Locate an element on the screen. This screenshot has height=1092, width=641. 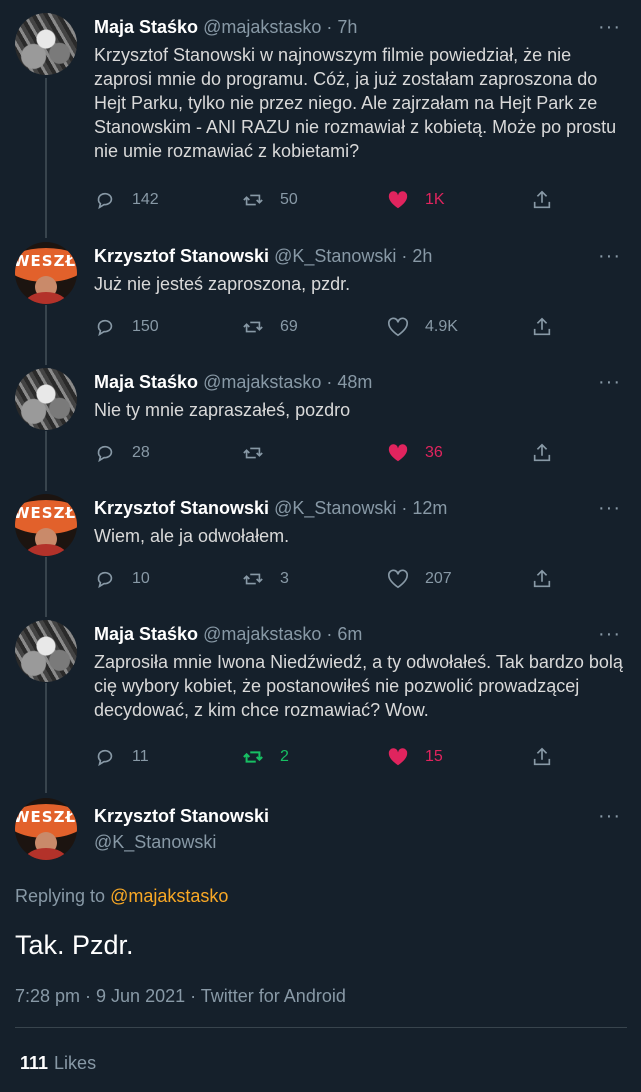
like-button: 1K is located at coordinates (416, 200).